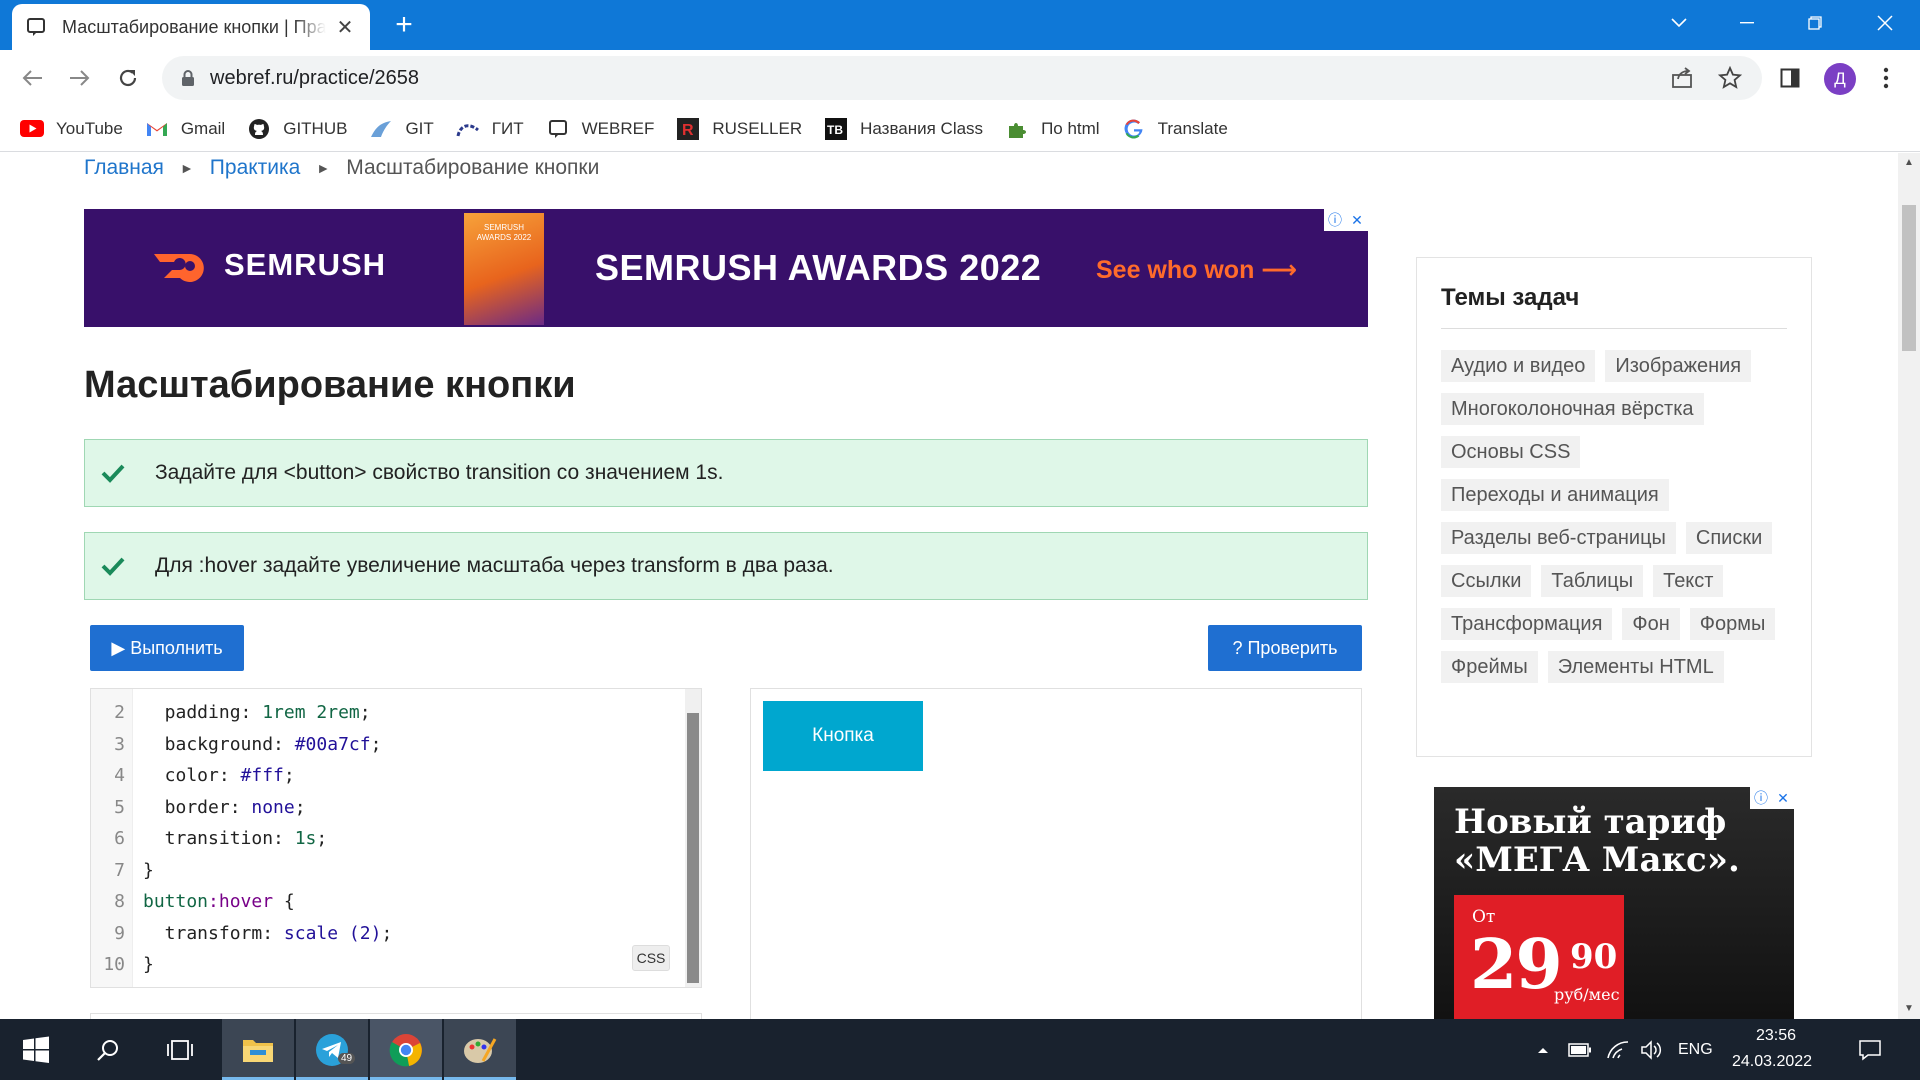 The image size is (1920, 1080). I want to click on close-window-button, so click(1885, 23).